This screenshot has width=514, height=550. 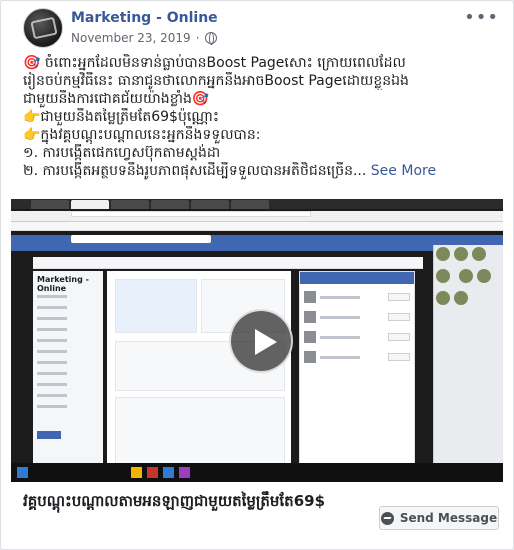 What do you see at coordinates (152, 472) in the screenshot?
I see `chrome-icon` at bounding box center [152, 472].